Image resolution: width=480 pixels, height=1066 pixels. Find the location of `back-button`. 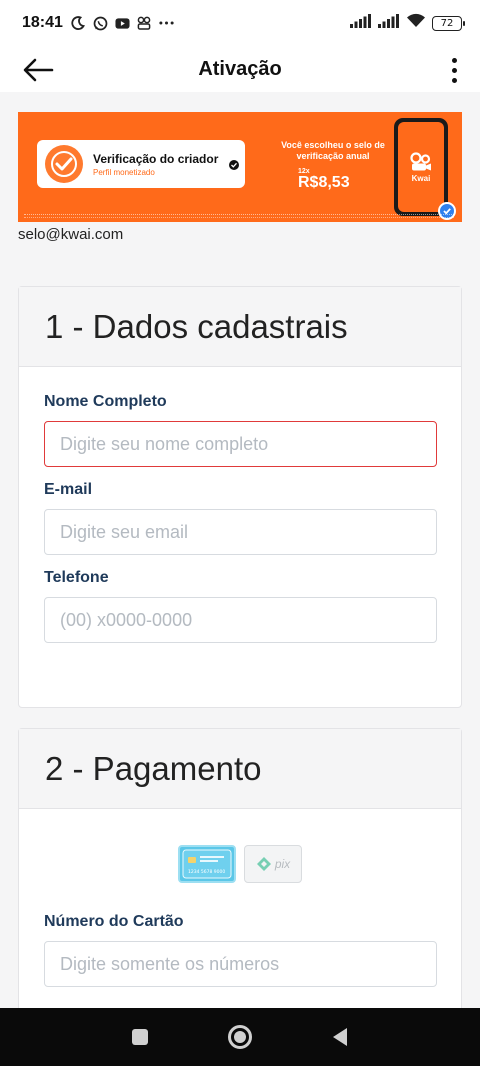

back-button is located at coordinates (38, 70).